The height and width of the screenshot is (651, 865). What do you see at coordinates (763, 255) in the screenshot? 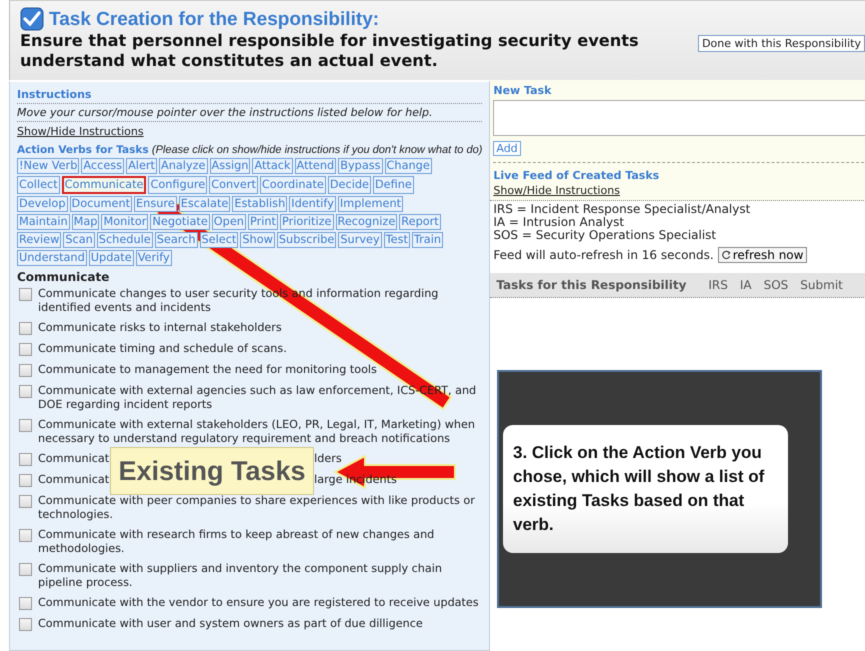
I see `refresh-button: refresh now` at bounding box center [763, 255].